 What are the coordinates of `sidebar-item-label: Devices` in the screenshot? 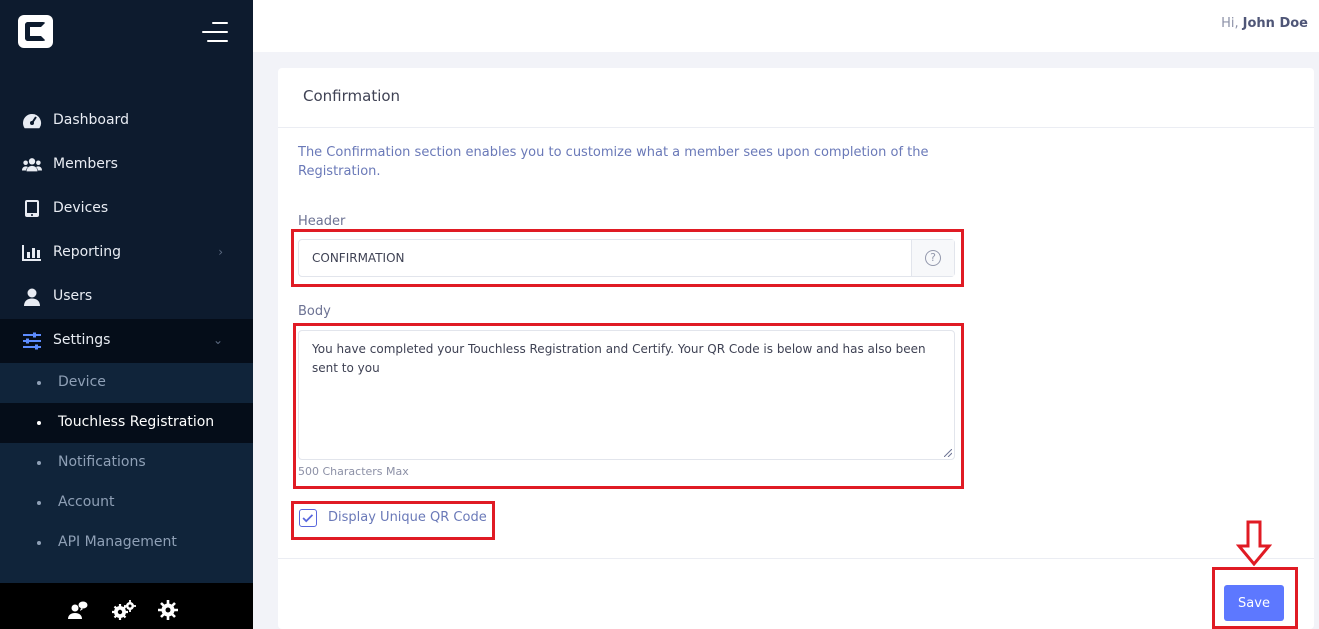 It's located at (81, 208).